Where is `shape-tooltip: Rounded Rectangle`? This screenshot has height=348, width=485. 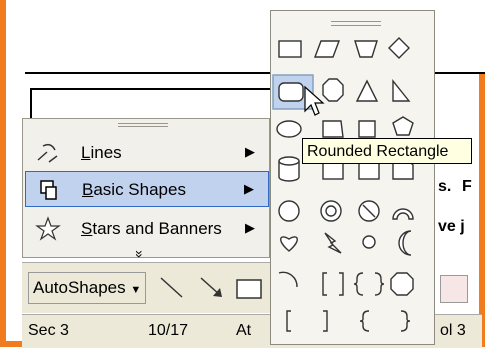
shape-tooltip: Rounded Rectangle is located at coordinates (387, 151).